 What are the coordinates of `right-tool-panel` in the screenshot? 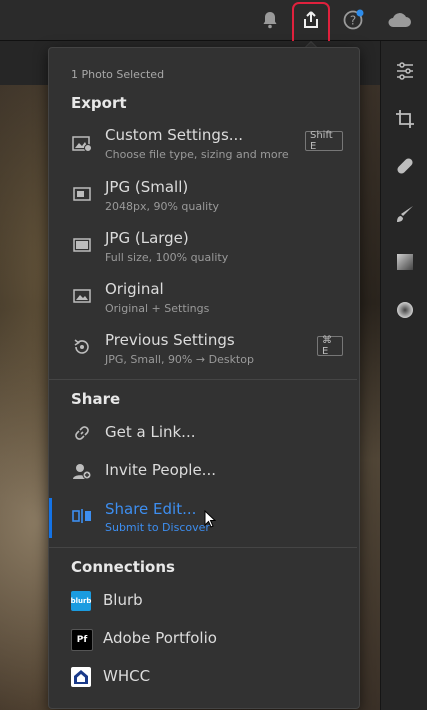 It's located at (403, 375).